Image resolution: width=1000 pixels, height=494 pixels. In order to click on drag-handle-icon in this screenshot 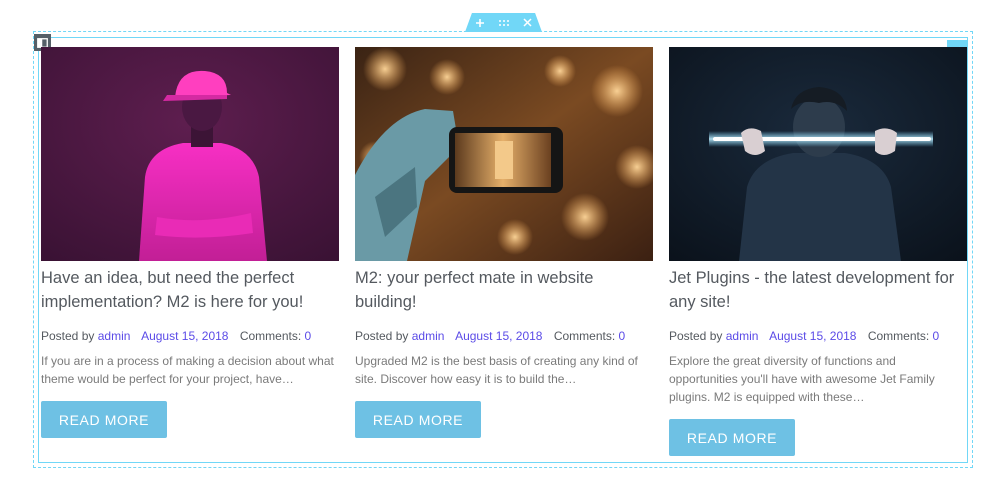, I will do `click(504, 23)`.